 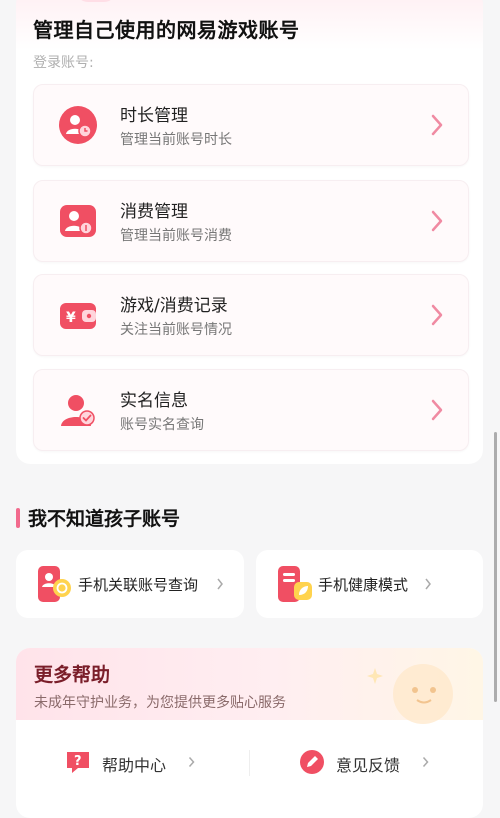 I want to click on item-spending-management: 消费管理 管理当前账号消费, so click(x=251, y=221).